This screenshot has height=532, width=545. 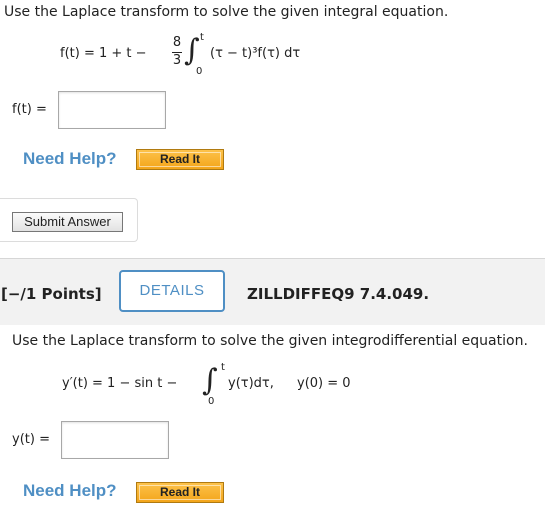 What do you see at coordinates (251, 383) in the screenshot?
I see `integrand: y(τ)dτ,` at bounding box center [251, 383].